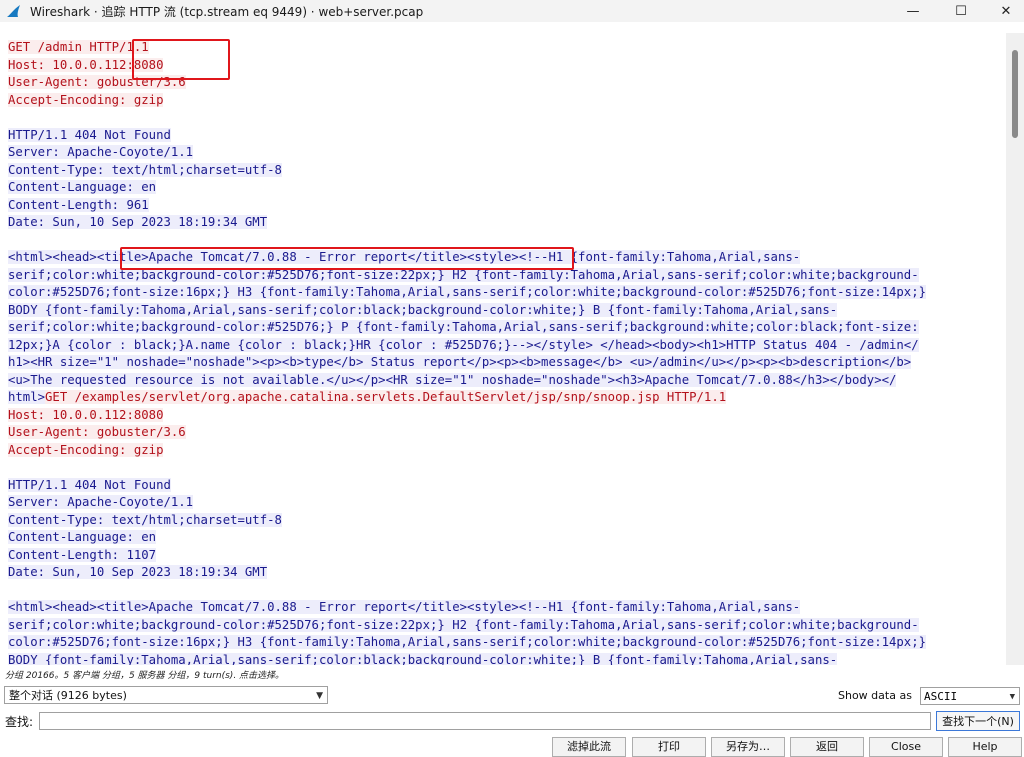 Image resolution: width=1024 pixels, height=757 pixels. Describe the element at coordinates (1015, 94) in the screenshot. I see `scrollbar-thumb` at that location.